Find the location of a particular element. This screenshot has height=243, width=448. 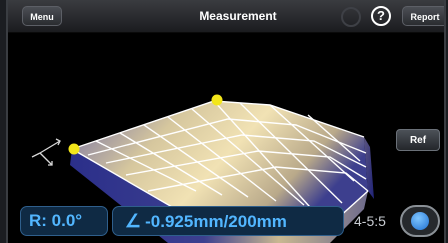

angle-icon: ∠ is located at coordinates (133, 221).